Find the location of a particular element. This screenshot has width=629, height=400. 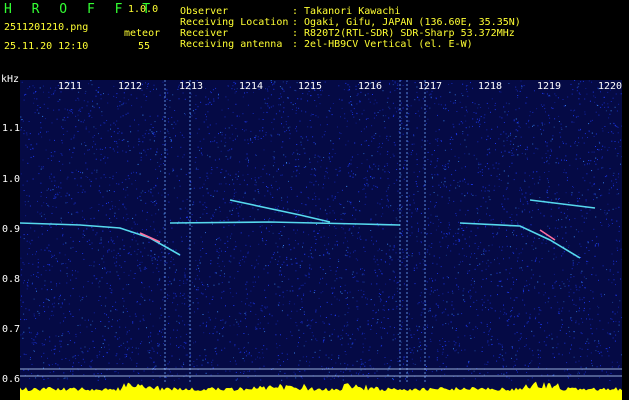

info-value-location: : Ogaki, Gifu, JAPAN (136.60E, 35.35N) is located at coordinates (406, 22).